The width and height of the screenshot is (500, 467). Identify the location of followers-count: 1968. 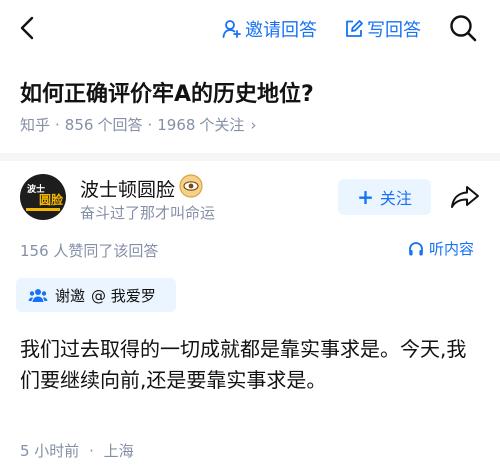
(176, 124).